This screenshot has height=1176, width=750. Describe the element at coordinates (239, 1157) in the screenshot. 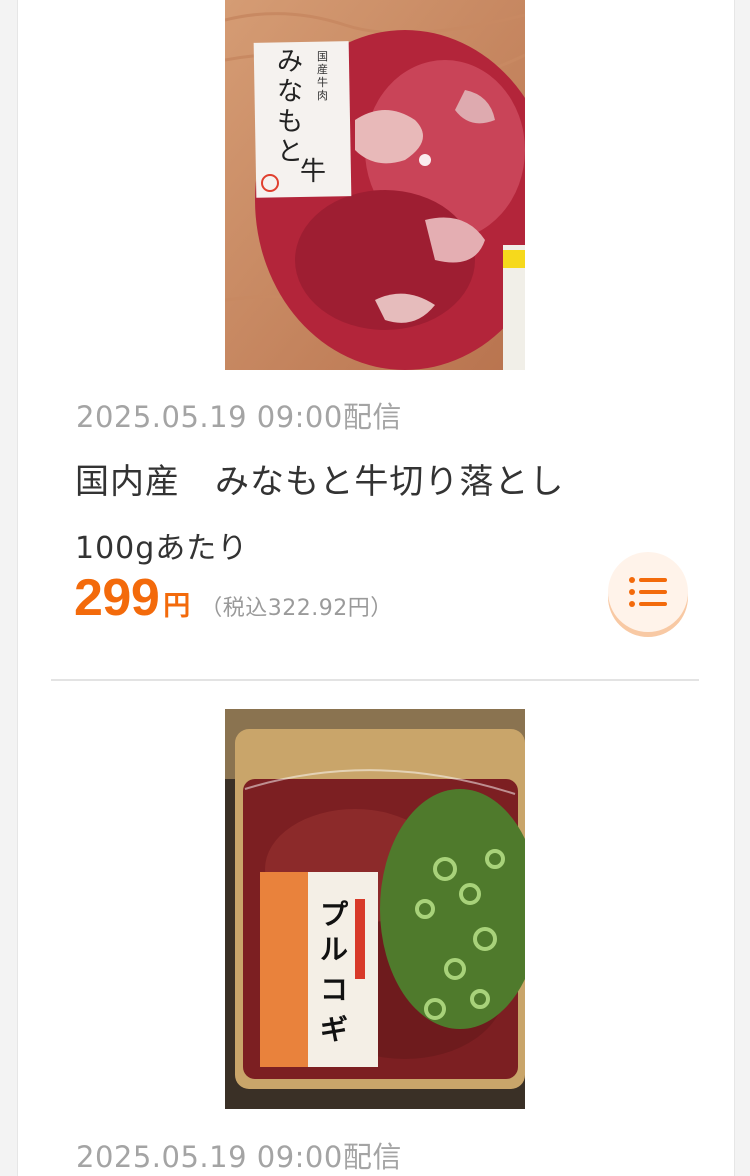

I see `delivery-date-2: 2025.05.19 09:00配信` at that location.